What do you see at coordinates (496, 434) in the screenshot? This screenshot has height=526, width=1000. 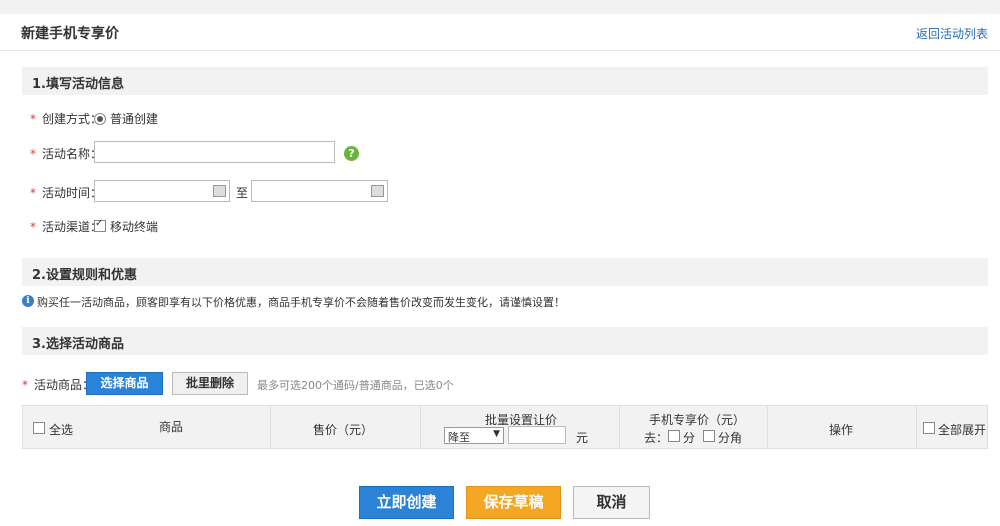 I see `chevron-down-icon: ▼` at bounding box center [496, 434].